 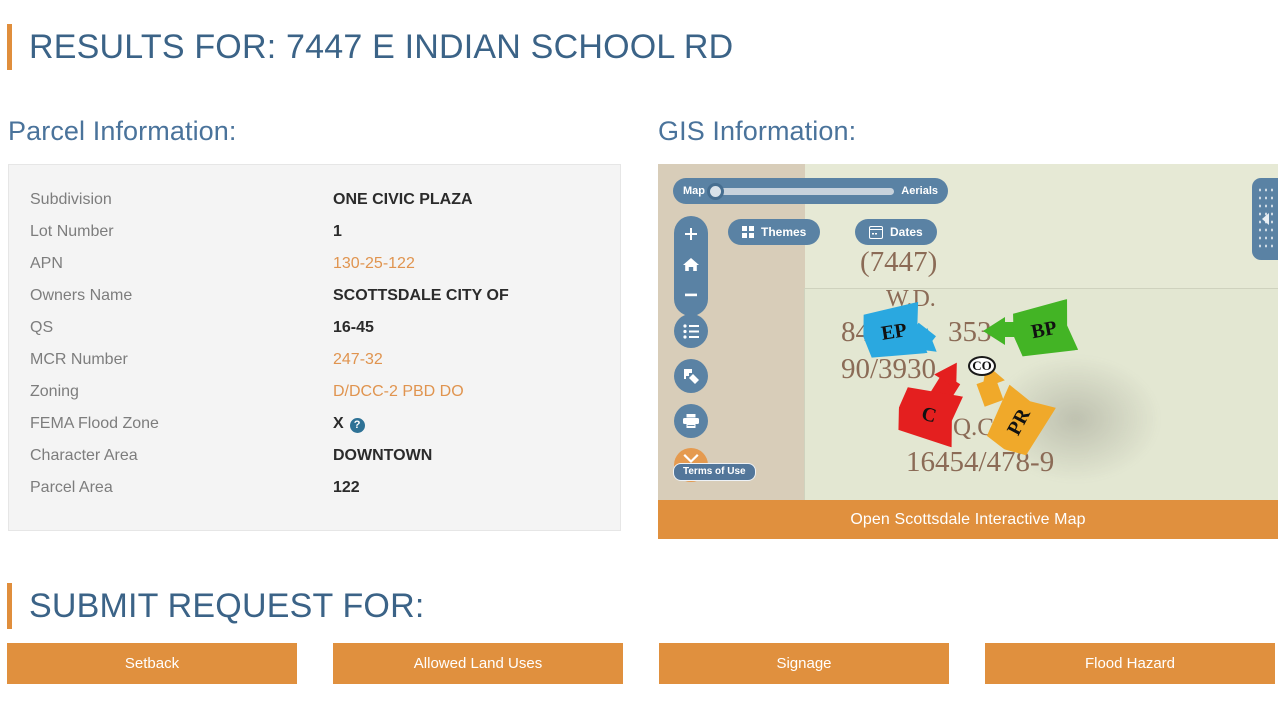 What do you see at coordinates (152, 663) in the screenshot?
I see `setback-button: Setback` at bounding box center [152, 663].